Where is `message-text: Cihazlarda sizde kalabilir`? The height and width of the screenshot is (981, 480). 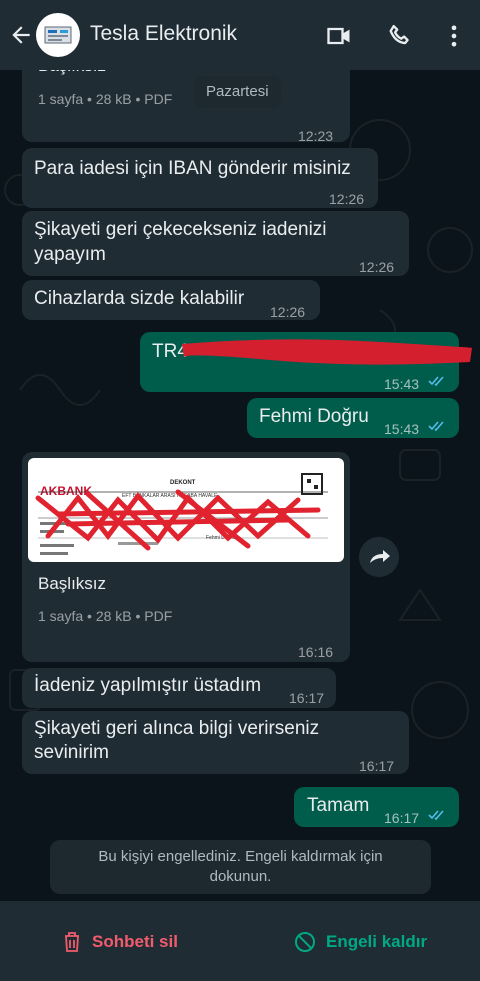 message-text: Cihazlarda sizde kalabilir is located at coordinates (139, 298).